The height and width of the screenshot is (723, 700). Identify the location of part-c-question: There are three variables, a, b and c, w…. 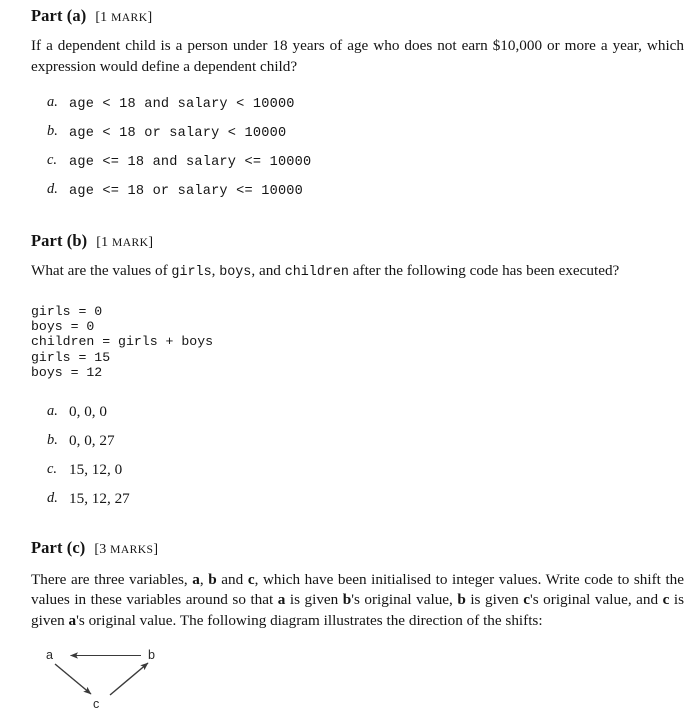
(358, 599).